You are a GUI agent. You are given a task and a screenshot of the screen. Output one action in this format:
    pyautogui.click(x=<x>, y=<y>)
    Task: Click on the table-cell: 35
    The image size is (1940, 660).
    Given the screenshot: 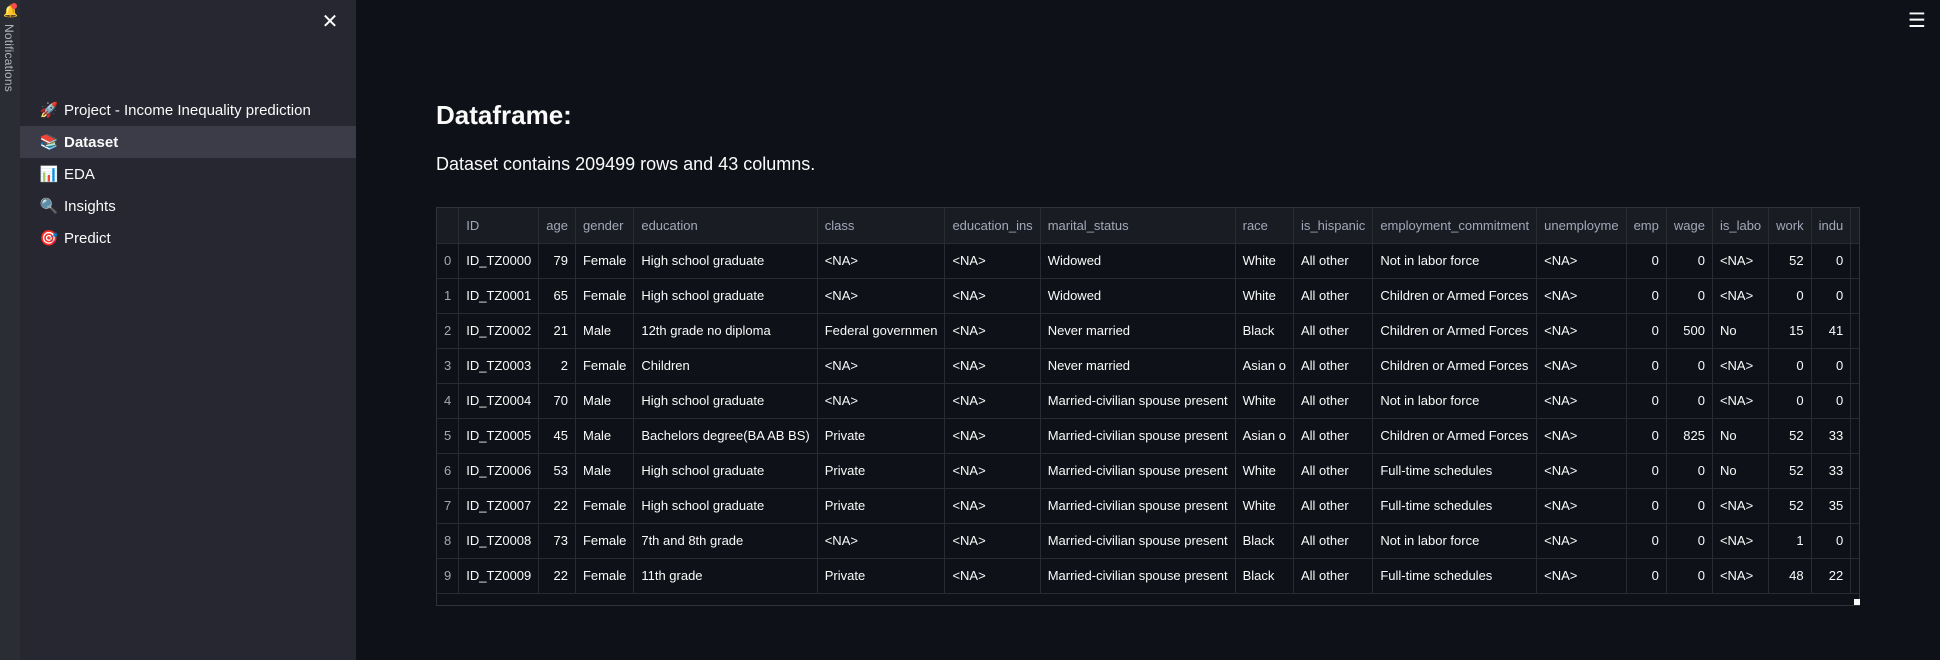 What is the action you would take?
    pyautogui.click(x=1831, y=506)
    